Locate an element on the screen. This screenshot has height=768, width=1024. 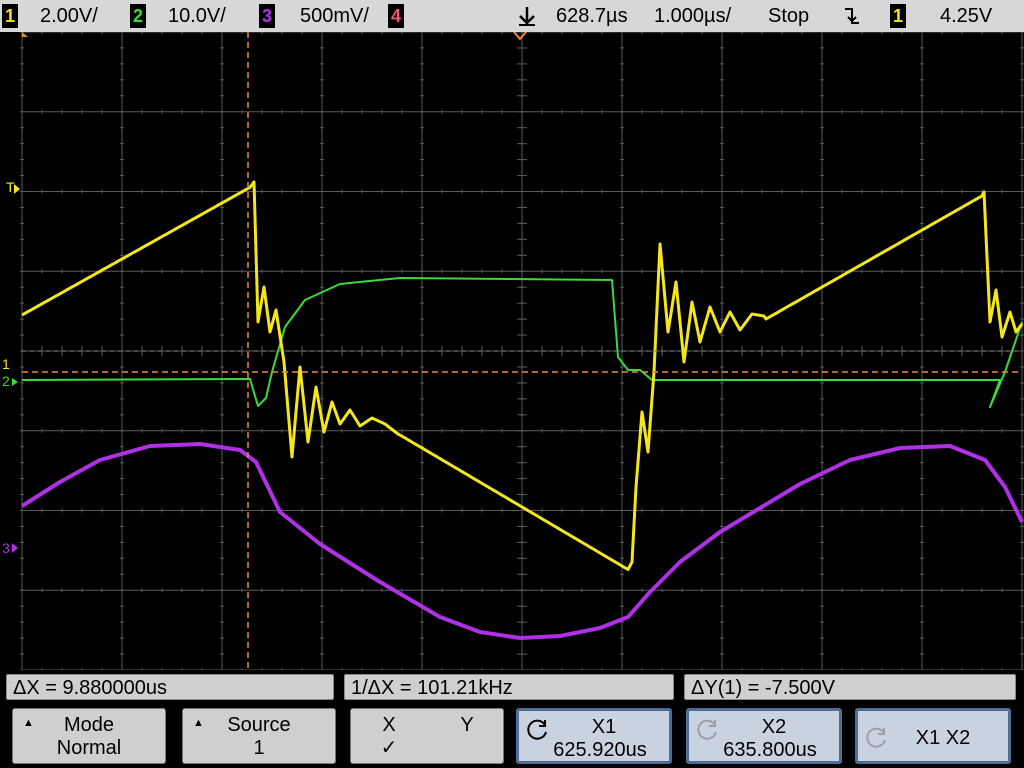
source-title: Source is located at coordinates (259, 725).